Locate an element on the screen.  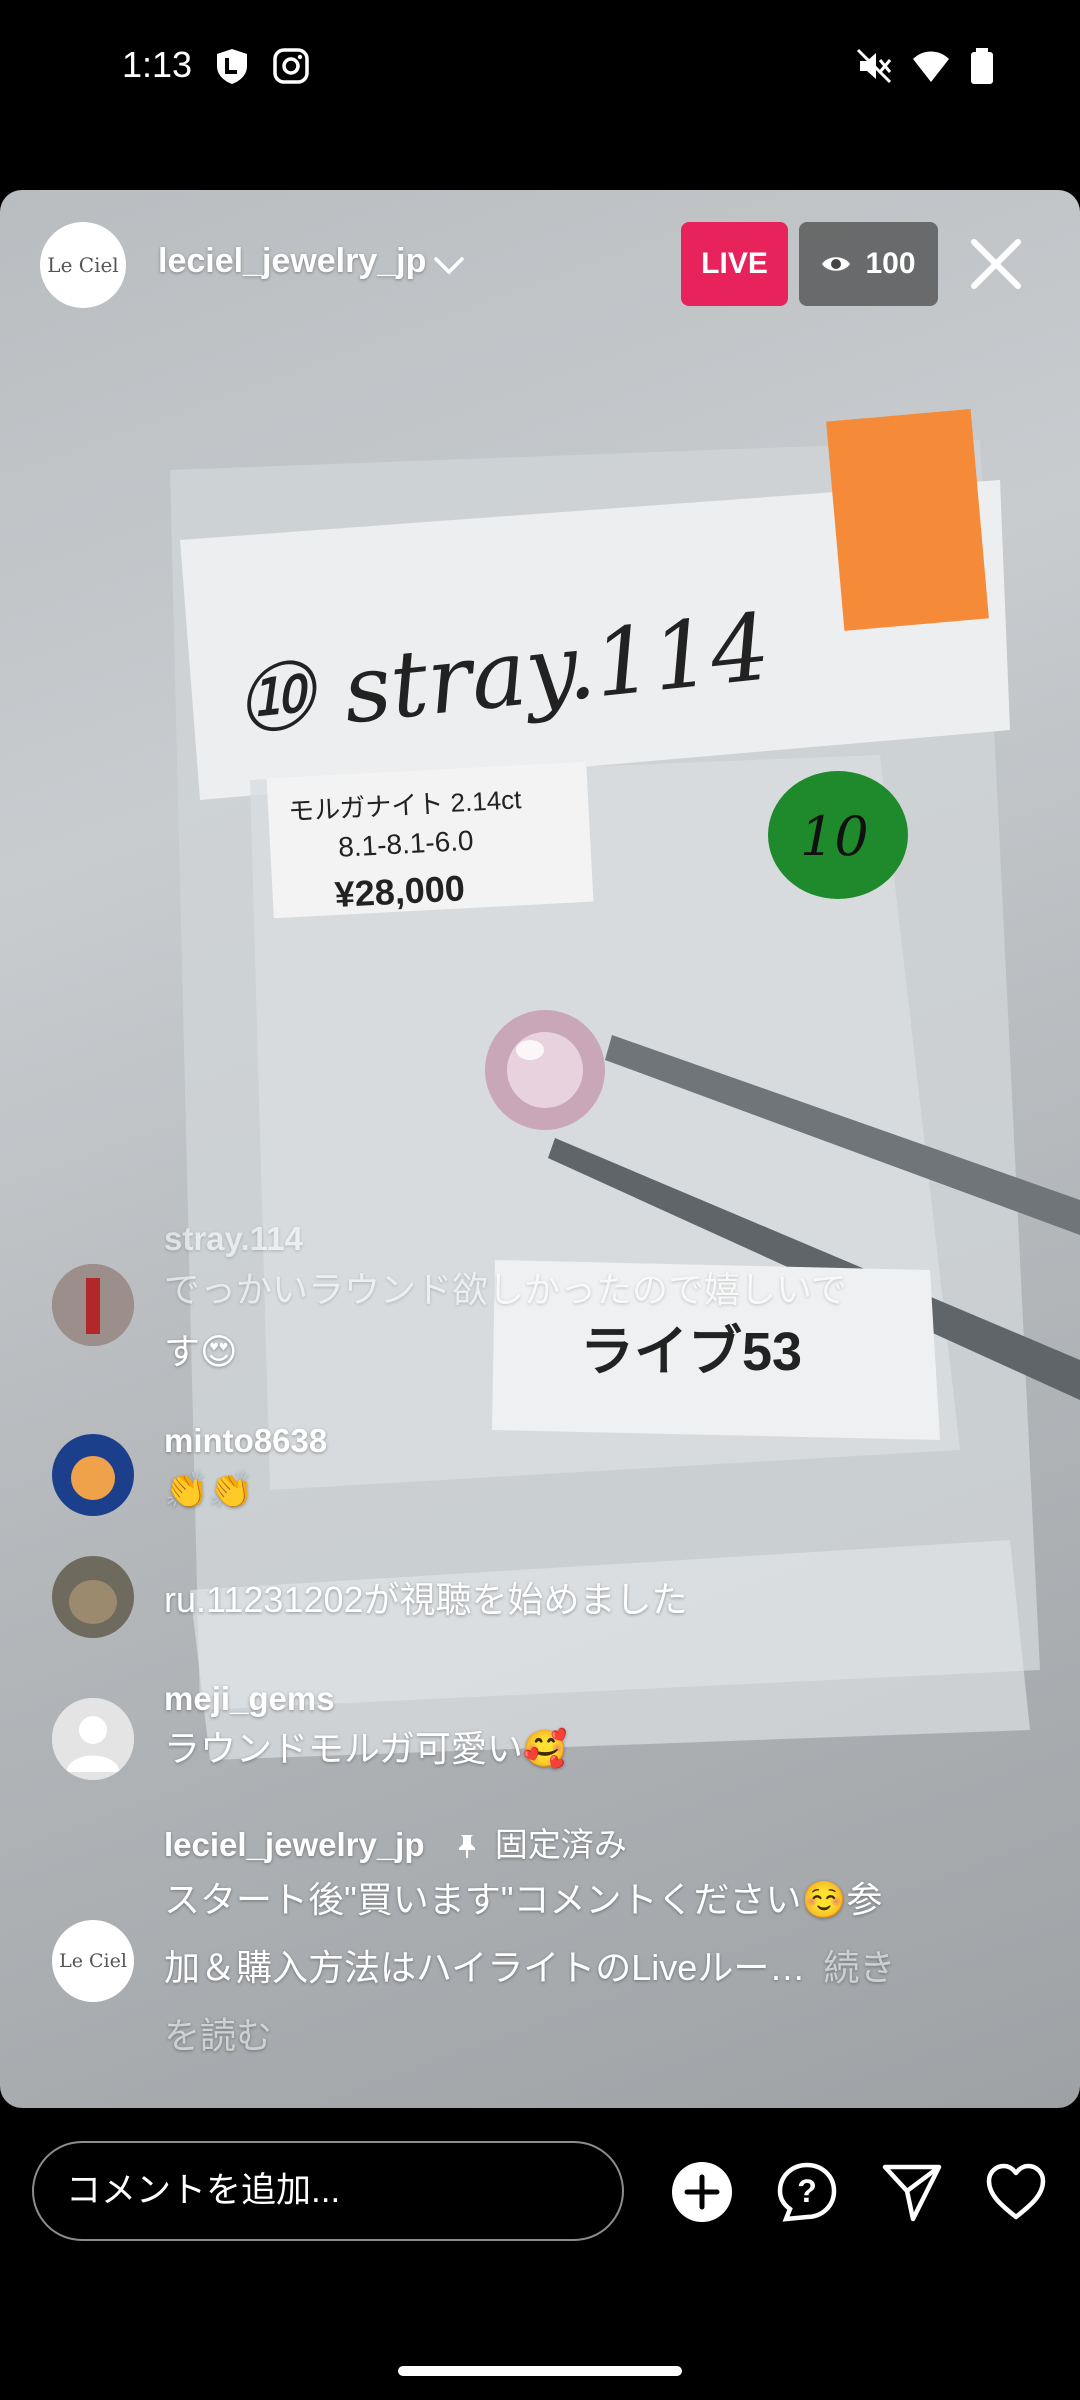
comment-text: スタート後"買います"コメントください☺️参 is located at coordinates (523, 1899).